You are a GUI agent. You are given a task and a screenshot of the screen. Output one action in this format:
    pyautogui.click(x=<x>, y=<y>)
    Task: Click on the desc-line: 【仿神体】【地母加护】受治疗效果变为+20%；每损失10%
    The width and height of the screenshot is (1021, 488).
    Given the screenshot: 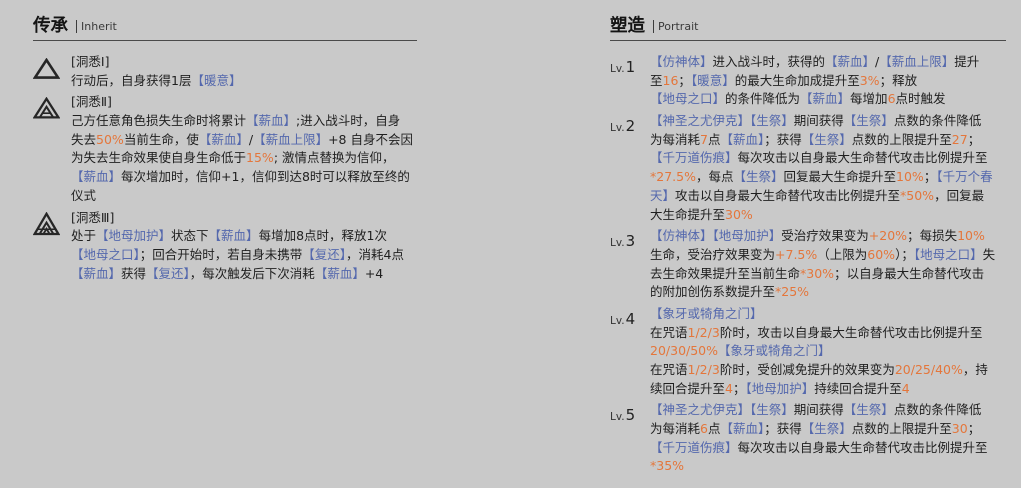 What is the action you would take?
    pyautogui.click(x=828, y=236)
    